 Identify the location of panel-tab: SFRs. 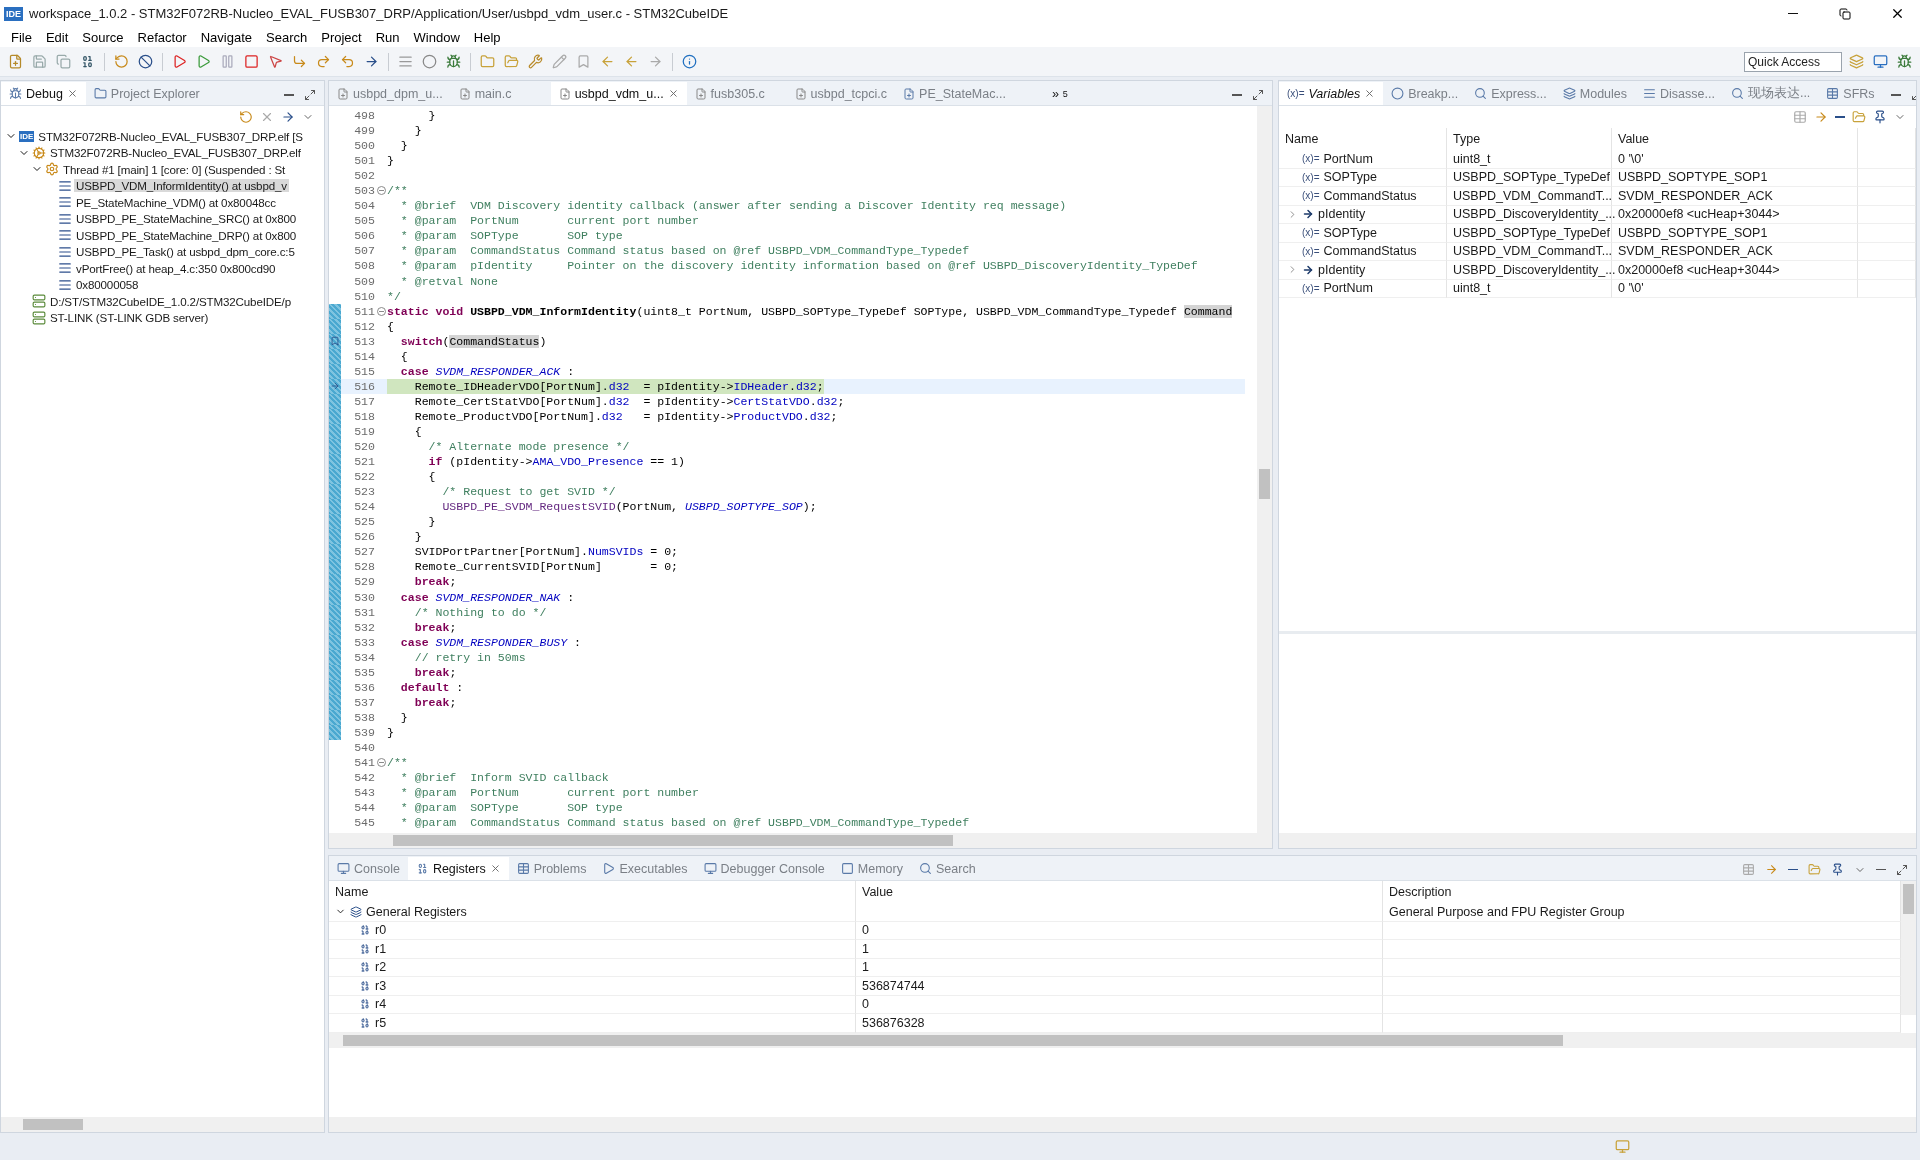
(1850, 93).